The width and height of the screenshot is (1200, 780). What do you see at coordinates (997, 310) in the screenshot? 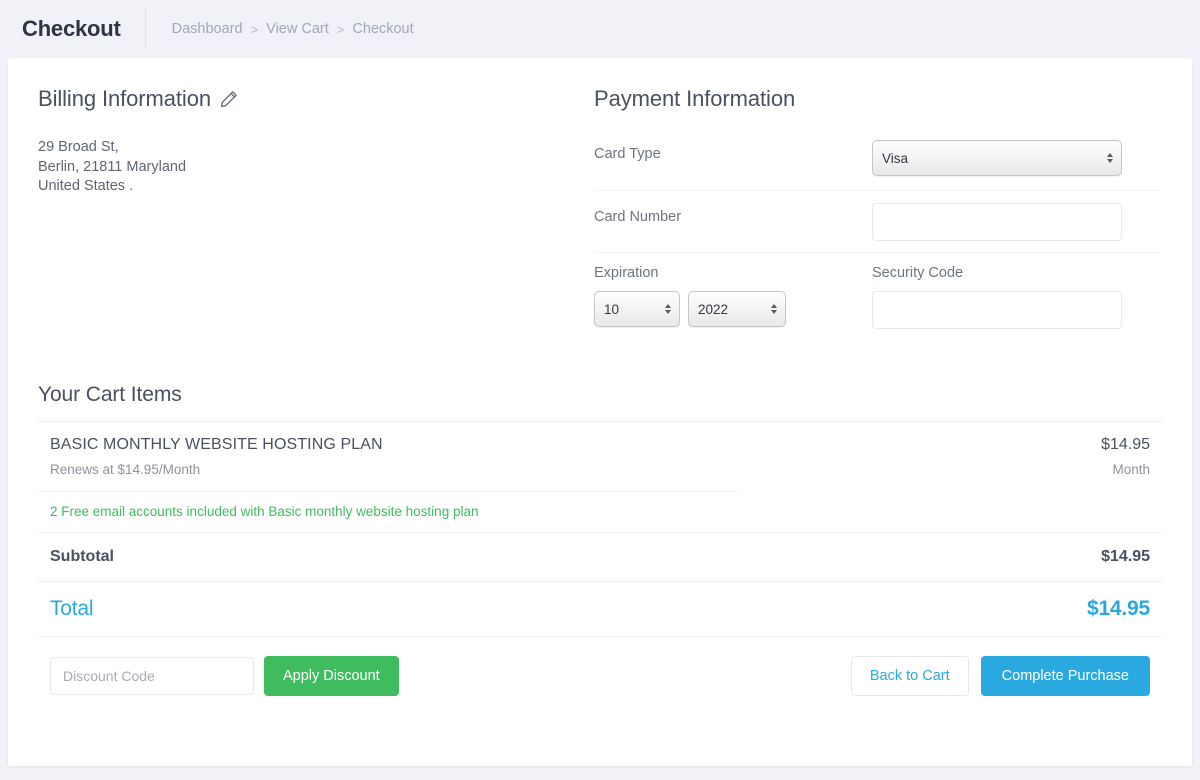
I see `security-code-input` at bounding box center [997, 310].